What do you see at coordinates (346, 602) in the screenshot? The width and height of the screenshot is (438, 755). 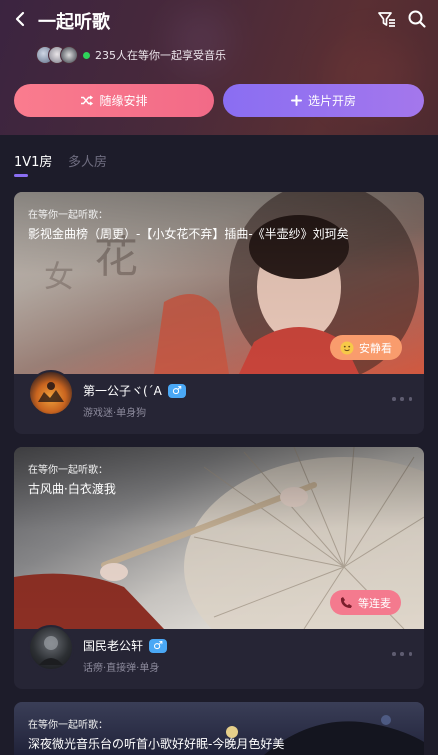 I see `phone-icon` at bounding box center [346, 602].